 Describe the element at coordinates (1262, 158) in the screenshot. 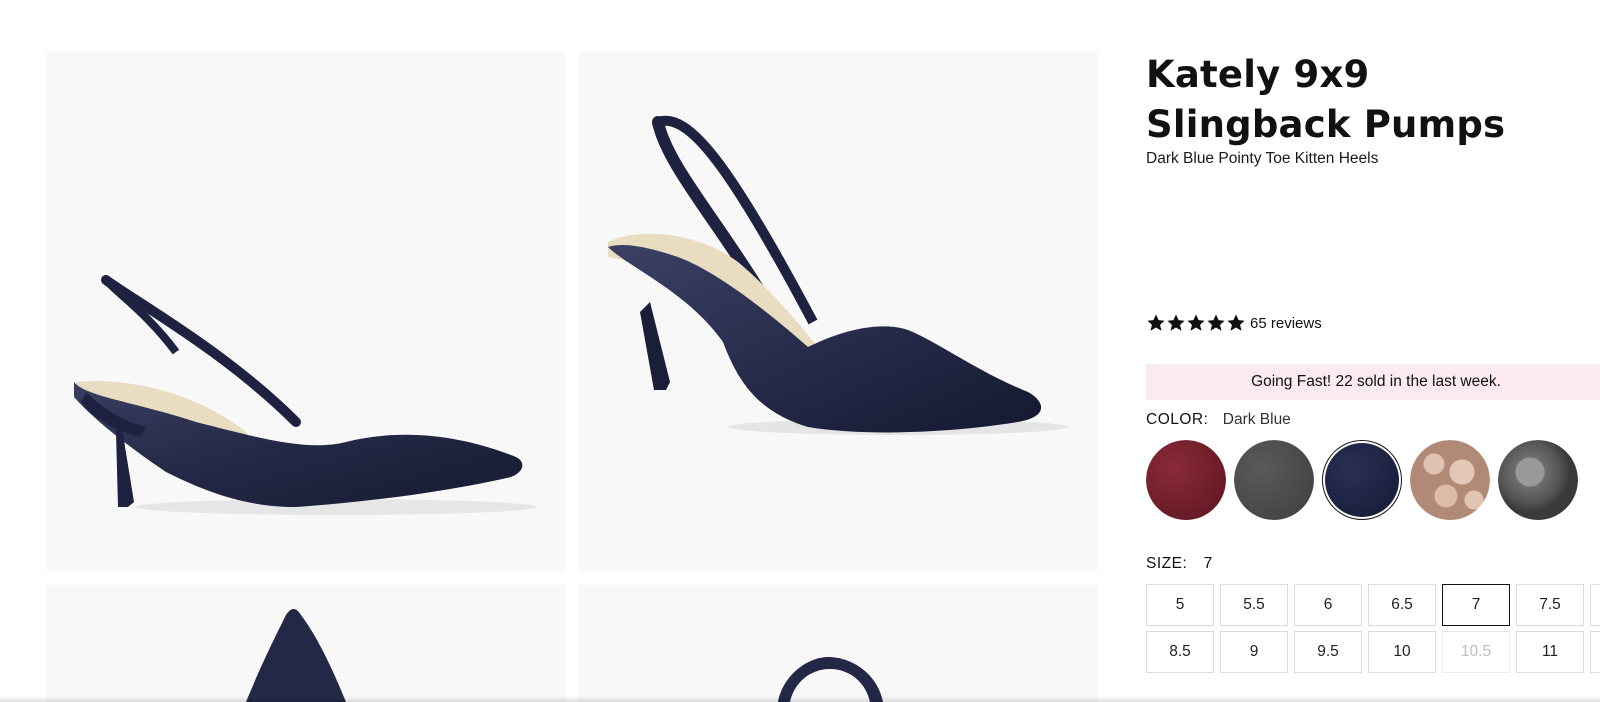

I see `product-subtitle: Dark Blue Pointy Toe Kitten Heels` at that location.